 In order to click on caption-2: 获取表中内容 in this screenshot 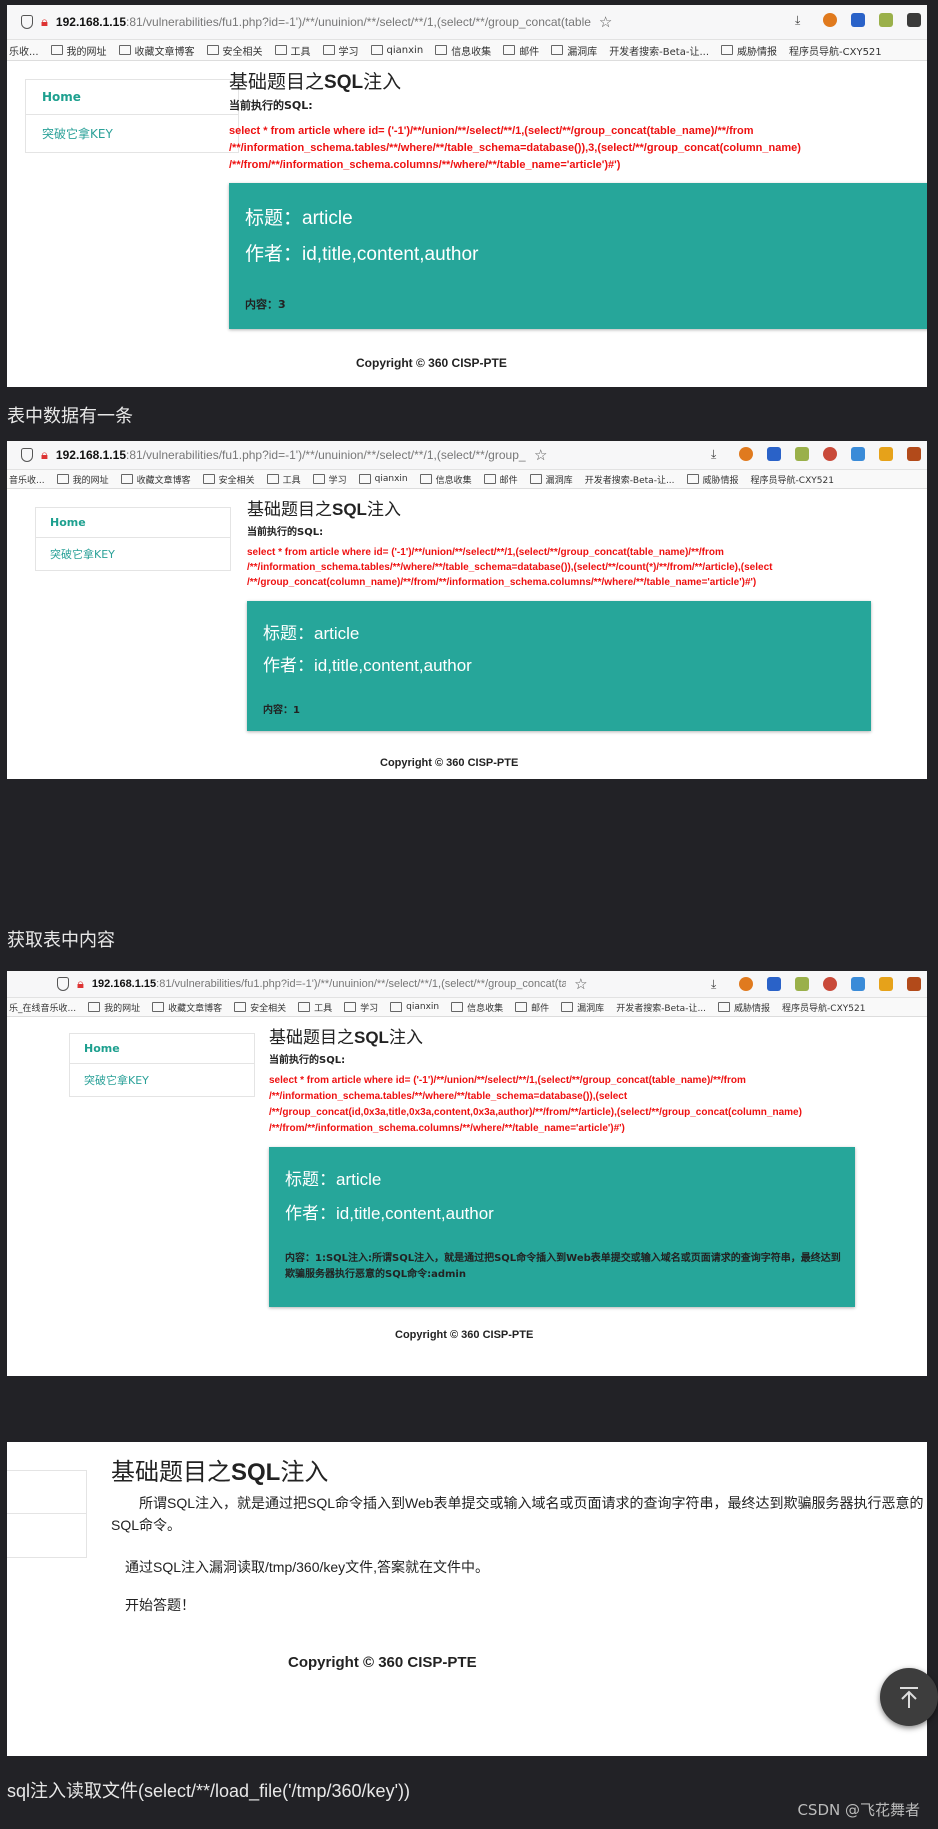, I will do `click(61, 940)`.